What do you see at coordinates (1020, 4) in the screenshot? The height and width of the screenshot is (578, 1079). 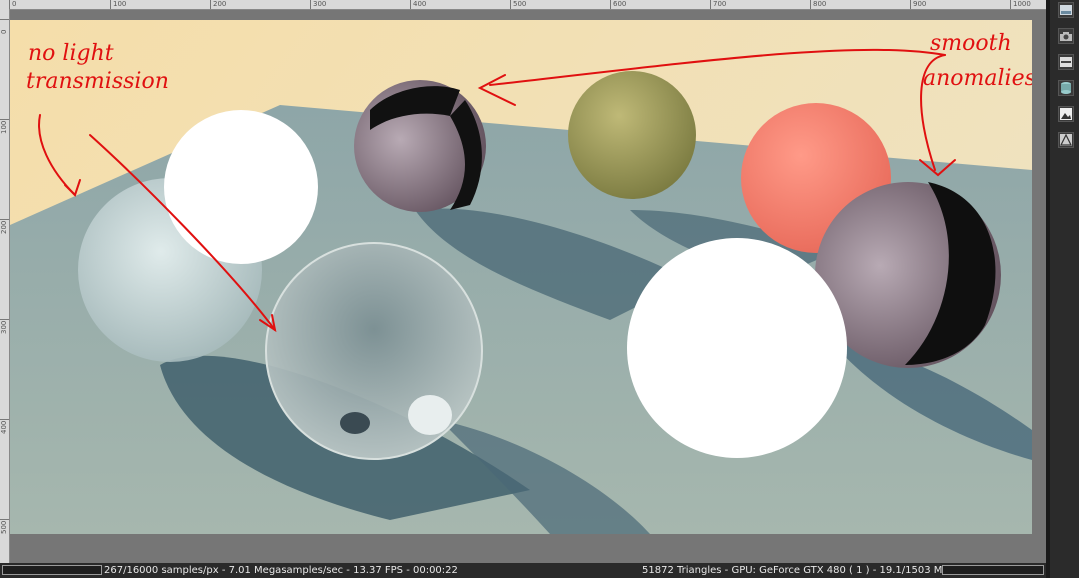 I see `ruler-tick: 1000` at bounding box center [1020, 4].